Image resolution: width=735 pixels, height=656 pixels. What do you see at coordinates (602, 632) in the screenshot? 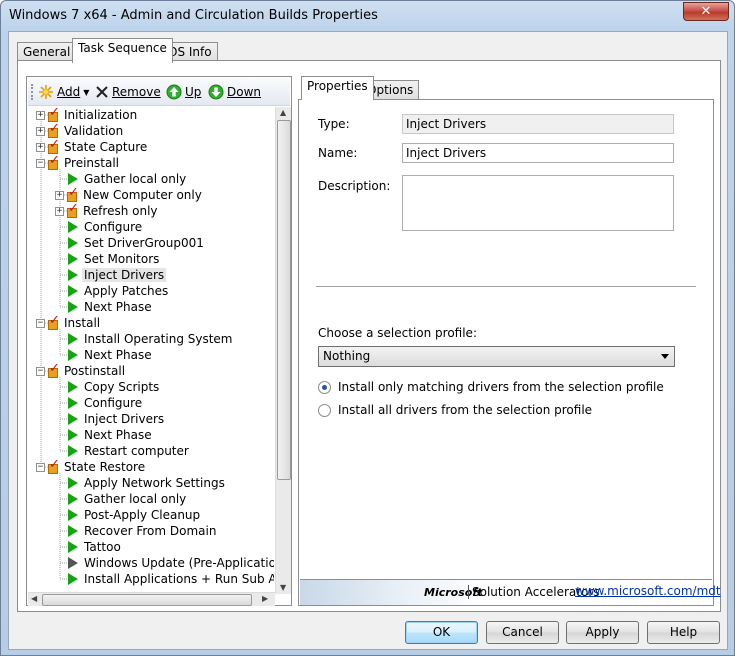
I see `apply-button: Apply` at bounding box center [602, 632].